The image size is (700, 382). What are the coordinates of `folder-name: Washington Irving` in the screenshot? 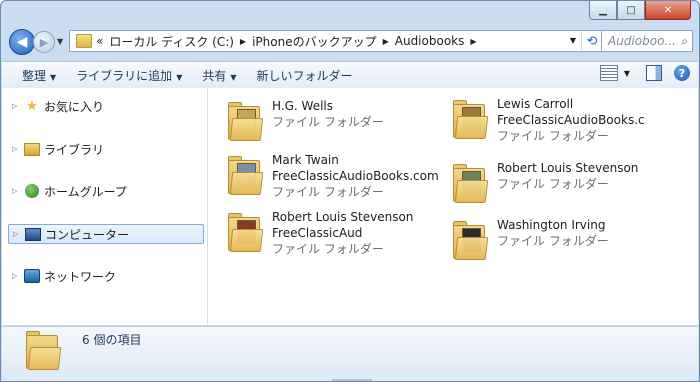 It's located at (551, 225).